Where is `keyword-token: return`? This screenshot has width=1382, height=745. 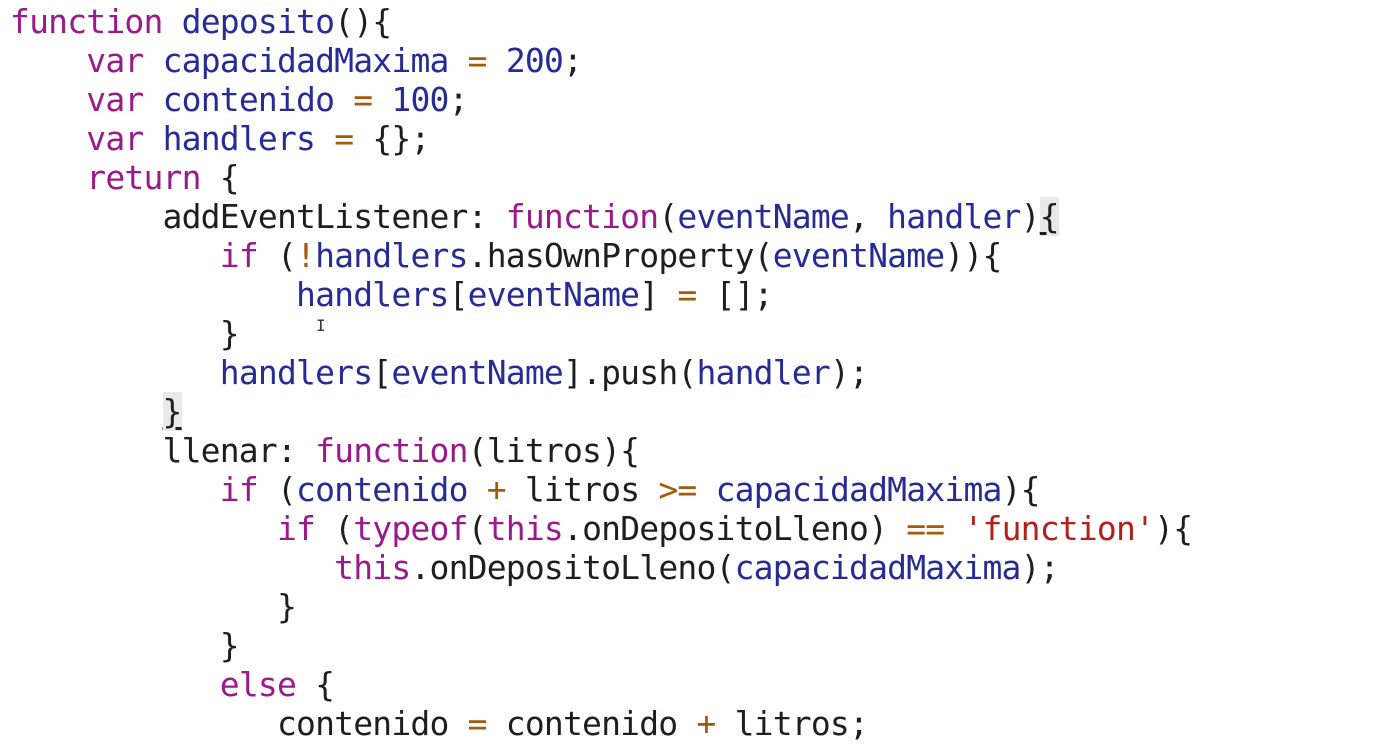 keyword-token: return is located at coordinates (143, 177).